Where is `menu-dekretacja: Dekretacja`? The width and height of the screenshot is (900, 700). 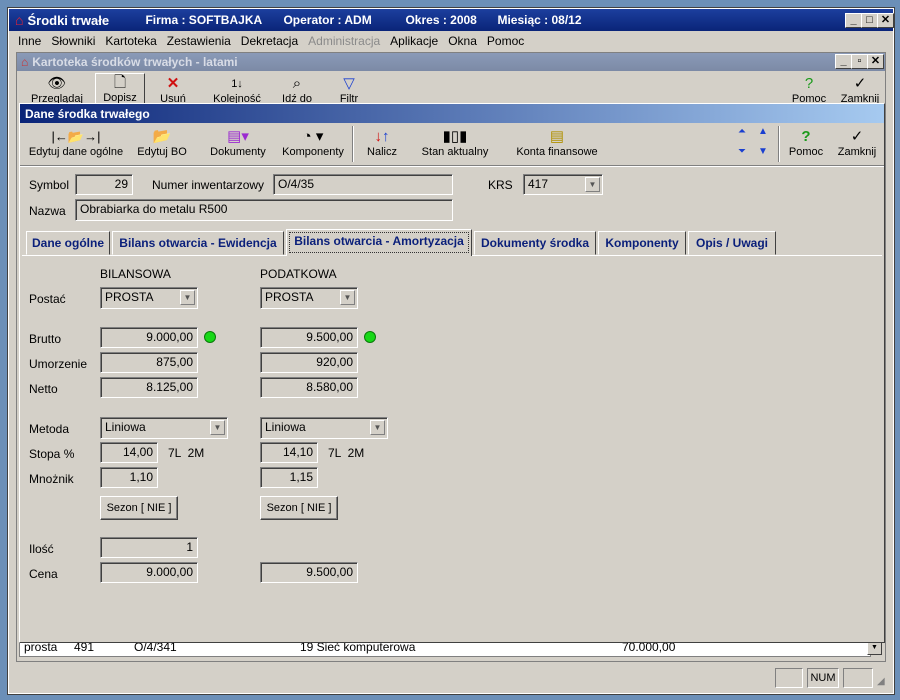 menu-dekretacja: Dekretacja is located at coordinates (269, 41).